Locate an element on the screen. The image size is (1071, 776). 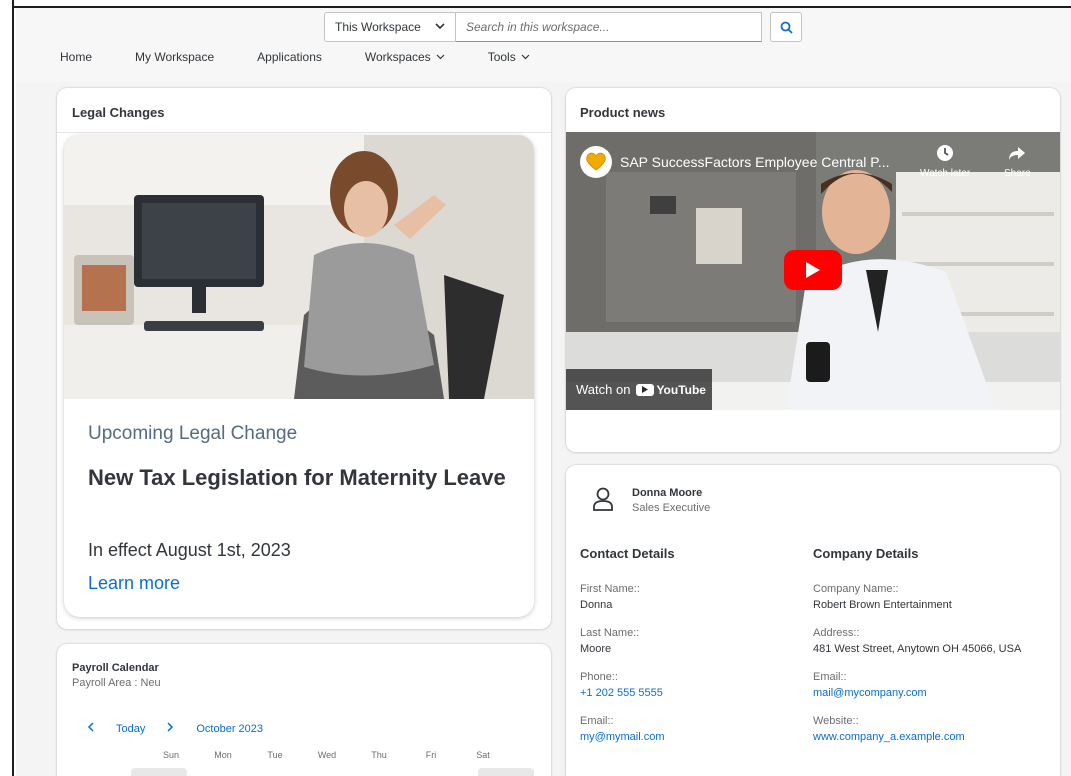
play-button is located at coordinates (813, 270).